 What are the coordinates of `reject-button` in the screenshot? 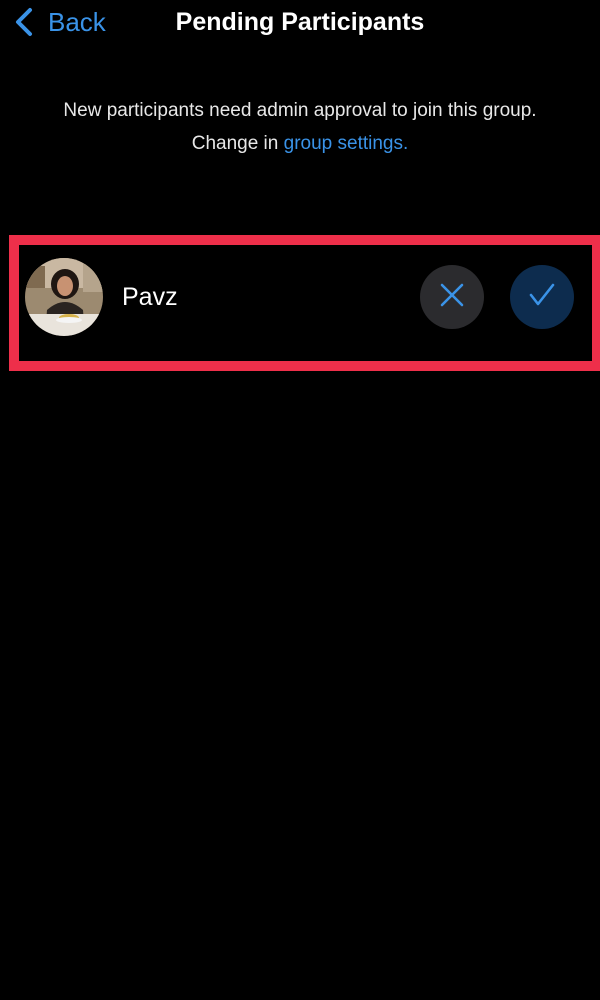 It's located at (452, 297).